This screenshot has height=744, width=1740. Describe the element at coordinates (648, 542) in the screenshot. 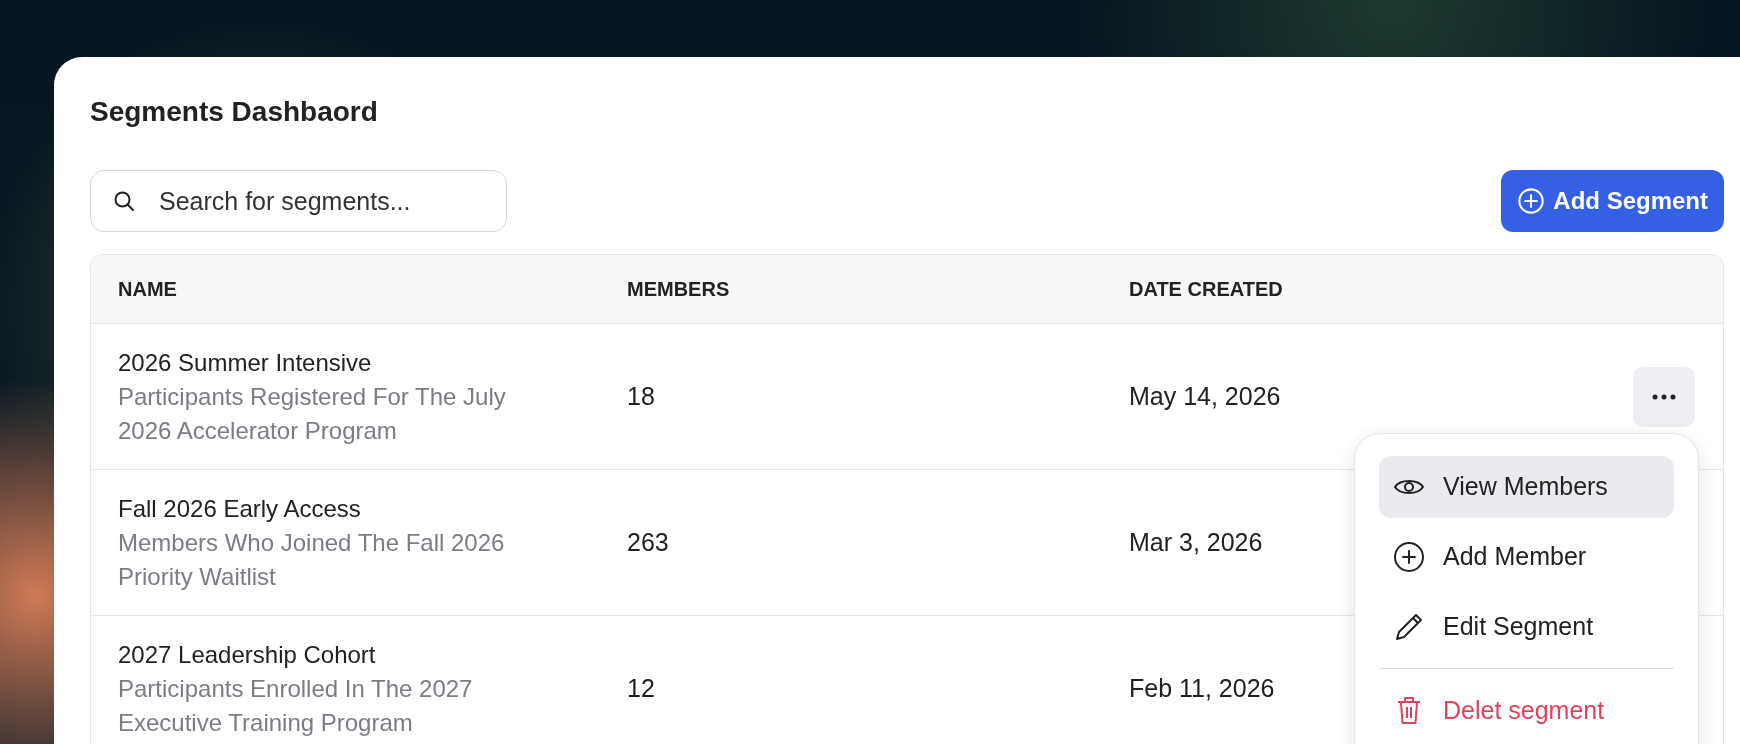

I see `members-count: 263` at that location.